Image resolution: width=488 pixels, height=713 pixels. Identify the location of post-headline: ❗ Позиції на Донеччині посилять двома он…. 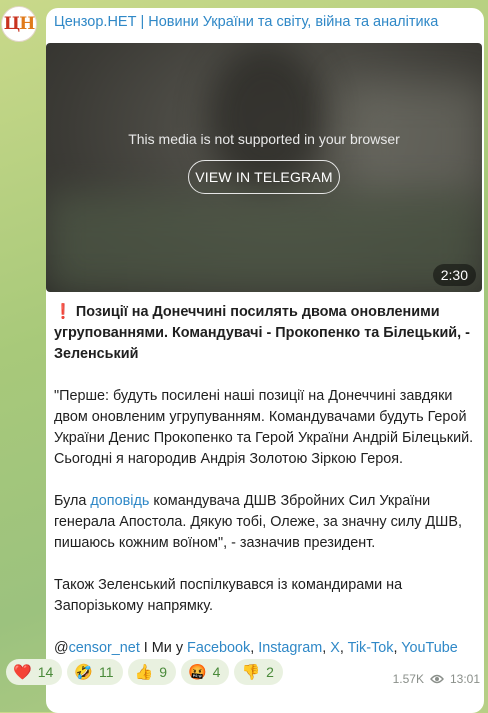
(266, 333).